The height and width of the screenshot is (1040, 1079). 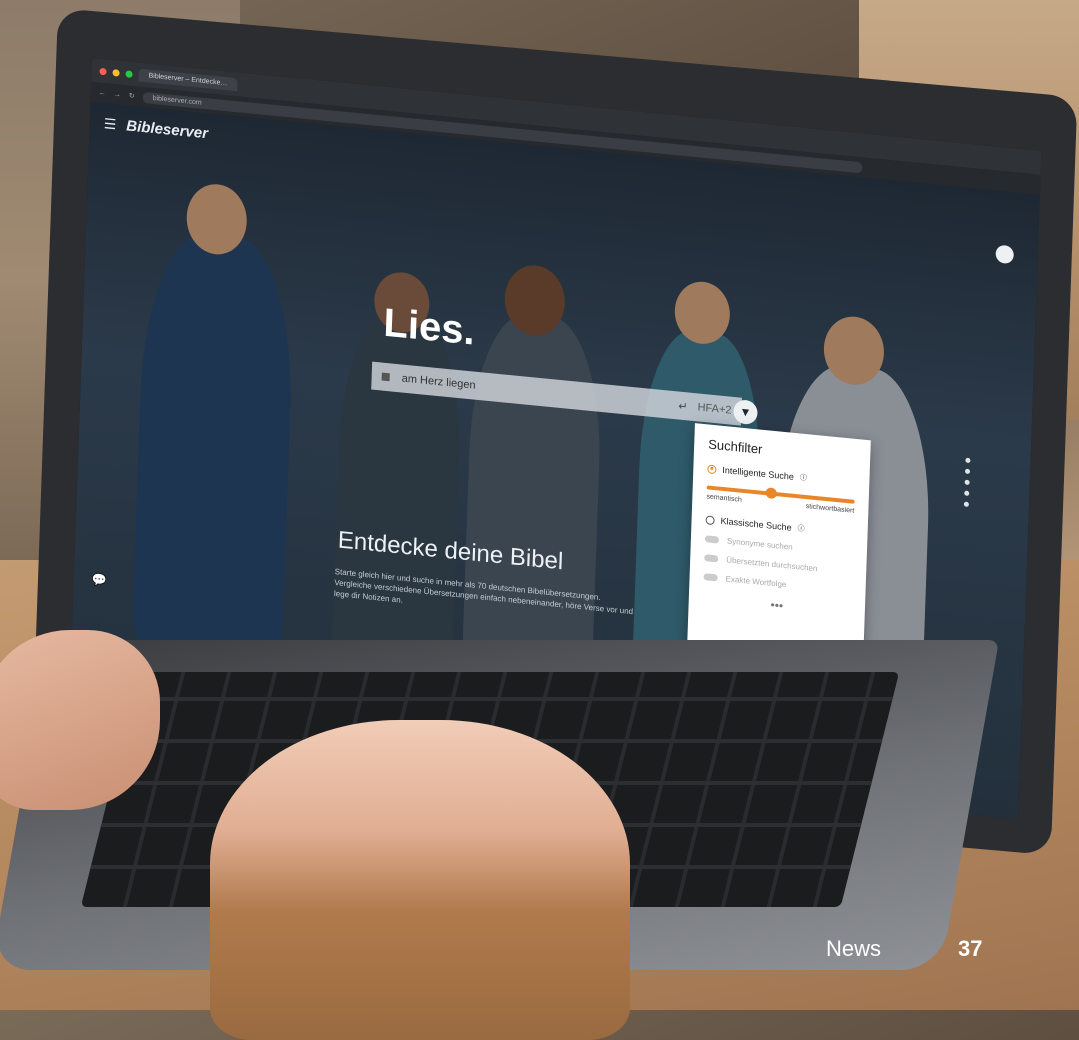 I want to click on slider-label-right: stichwortbasiert, so click(x=830, y=509).